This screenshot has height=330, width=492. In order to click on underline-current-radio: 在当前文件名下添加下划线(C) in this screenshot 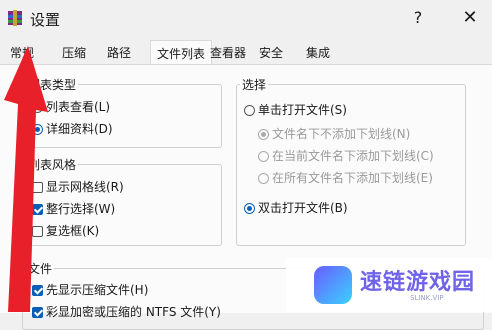, I will do `click(346, 155)`.